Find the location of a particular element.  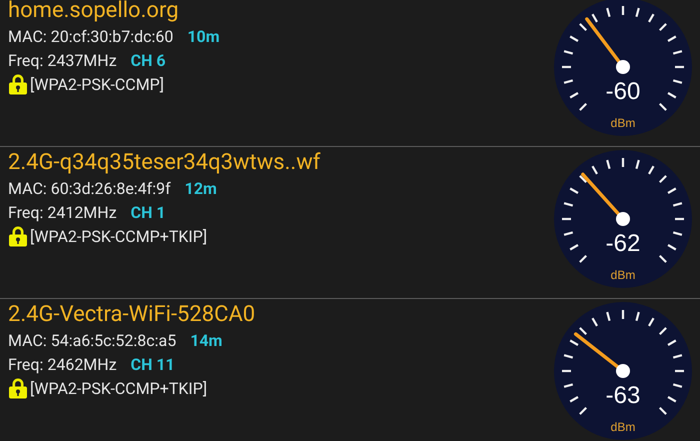

signal-reading: -60 is located at coordinates (623, 91).